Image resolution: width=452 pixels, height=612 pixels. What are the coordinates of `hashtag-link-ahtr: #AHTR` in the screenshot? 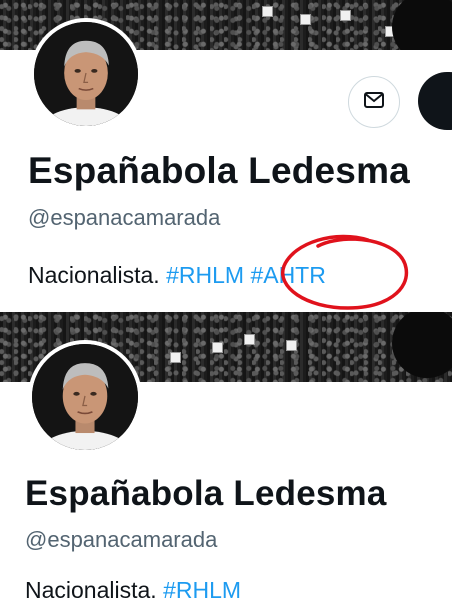 It's located at (287, 275).